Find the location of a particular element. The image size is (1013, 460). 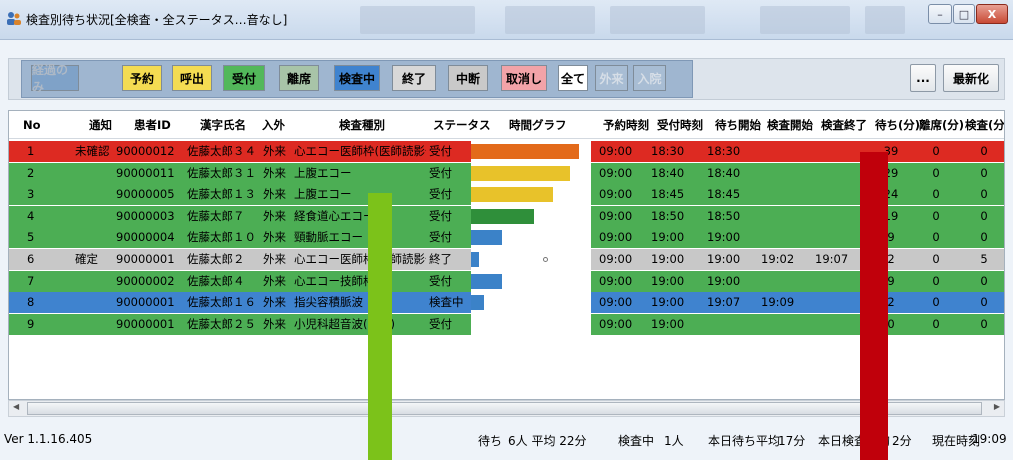

scrollbar-thumb is located at coordinates (504, 408).